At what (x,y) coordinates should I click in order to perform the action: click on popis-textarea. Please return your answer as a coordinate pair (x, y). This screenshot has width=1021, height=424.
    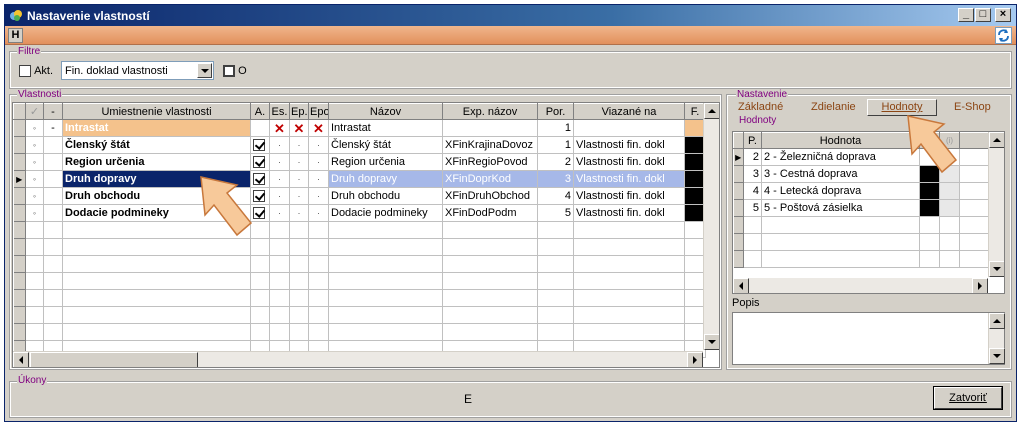
    Looking at the image, I should click on (868, 338).